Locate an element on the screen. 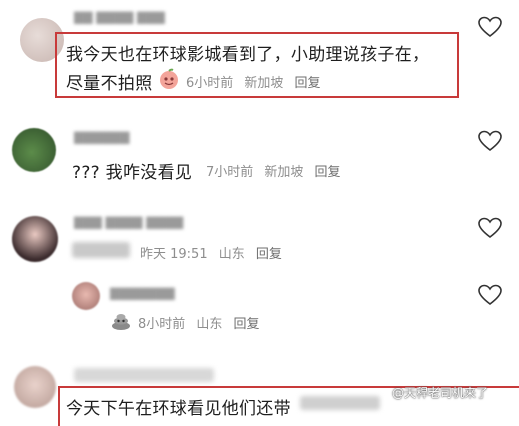 The image size is (519, 426). comment-text: 我今天也在环球影城看到了，小助理说孩子在， is located at coordinates (248, 55).